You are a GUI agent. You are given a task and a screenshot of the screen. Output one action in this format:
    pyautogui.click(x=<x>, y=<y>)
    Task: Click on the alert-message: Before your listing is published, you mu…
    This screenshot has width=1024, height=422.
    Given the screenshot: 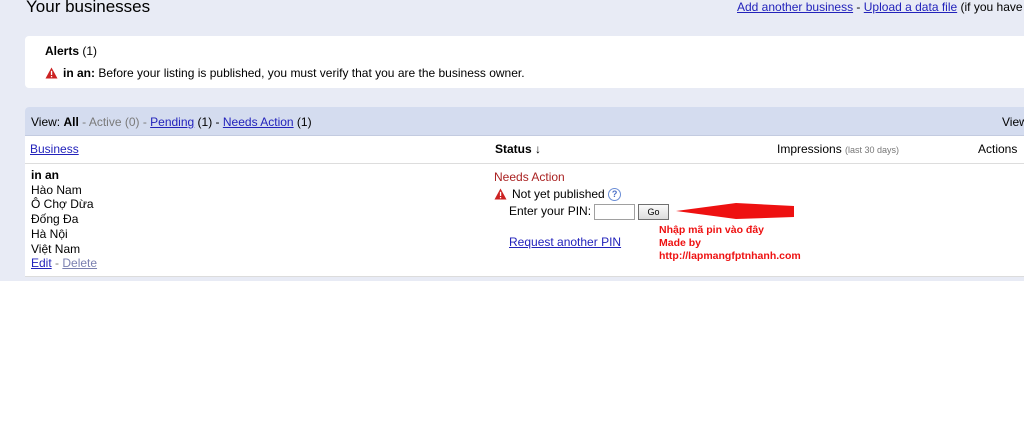 What is the action you would take?
    pyautogui.click(x=310, y=73)
    